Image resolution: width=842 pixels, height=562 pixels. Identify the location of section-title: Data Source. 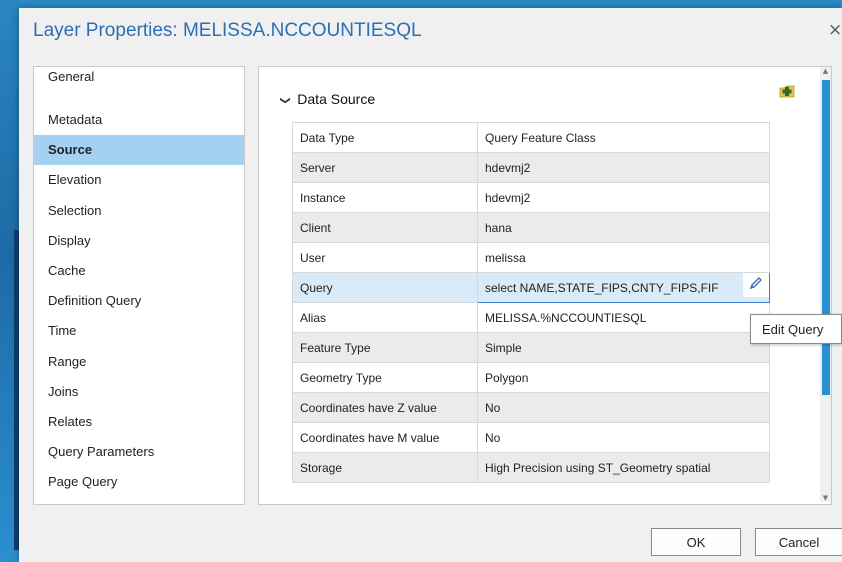
(336, 99).